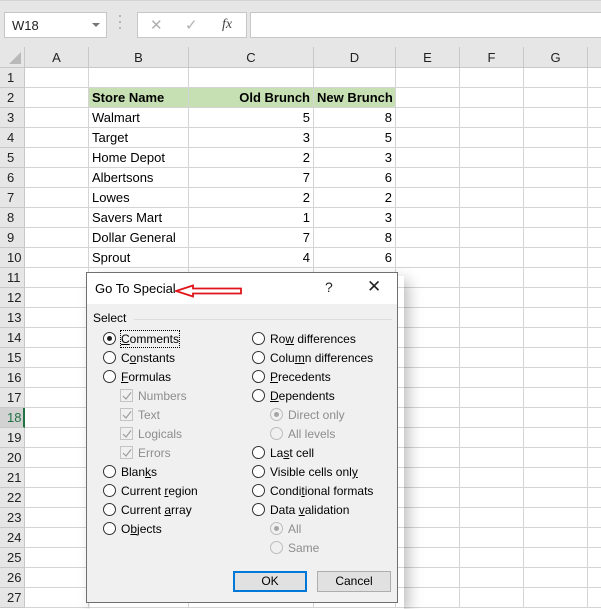  Describe the element at coordinates (12, 498) in the screenshot. I see `row-header-22: 22` at that location.